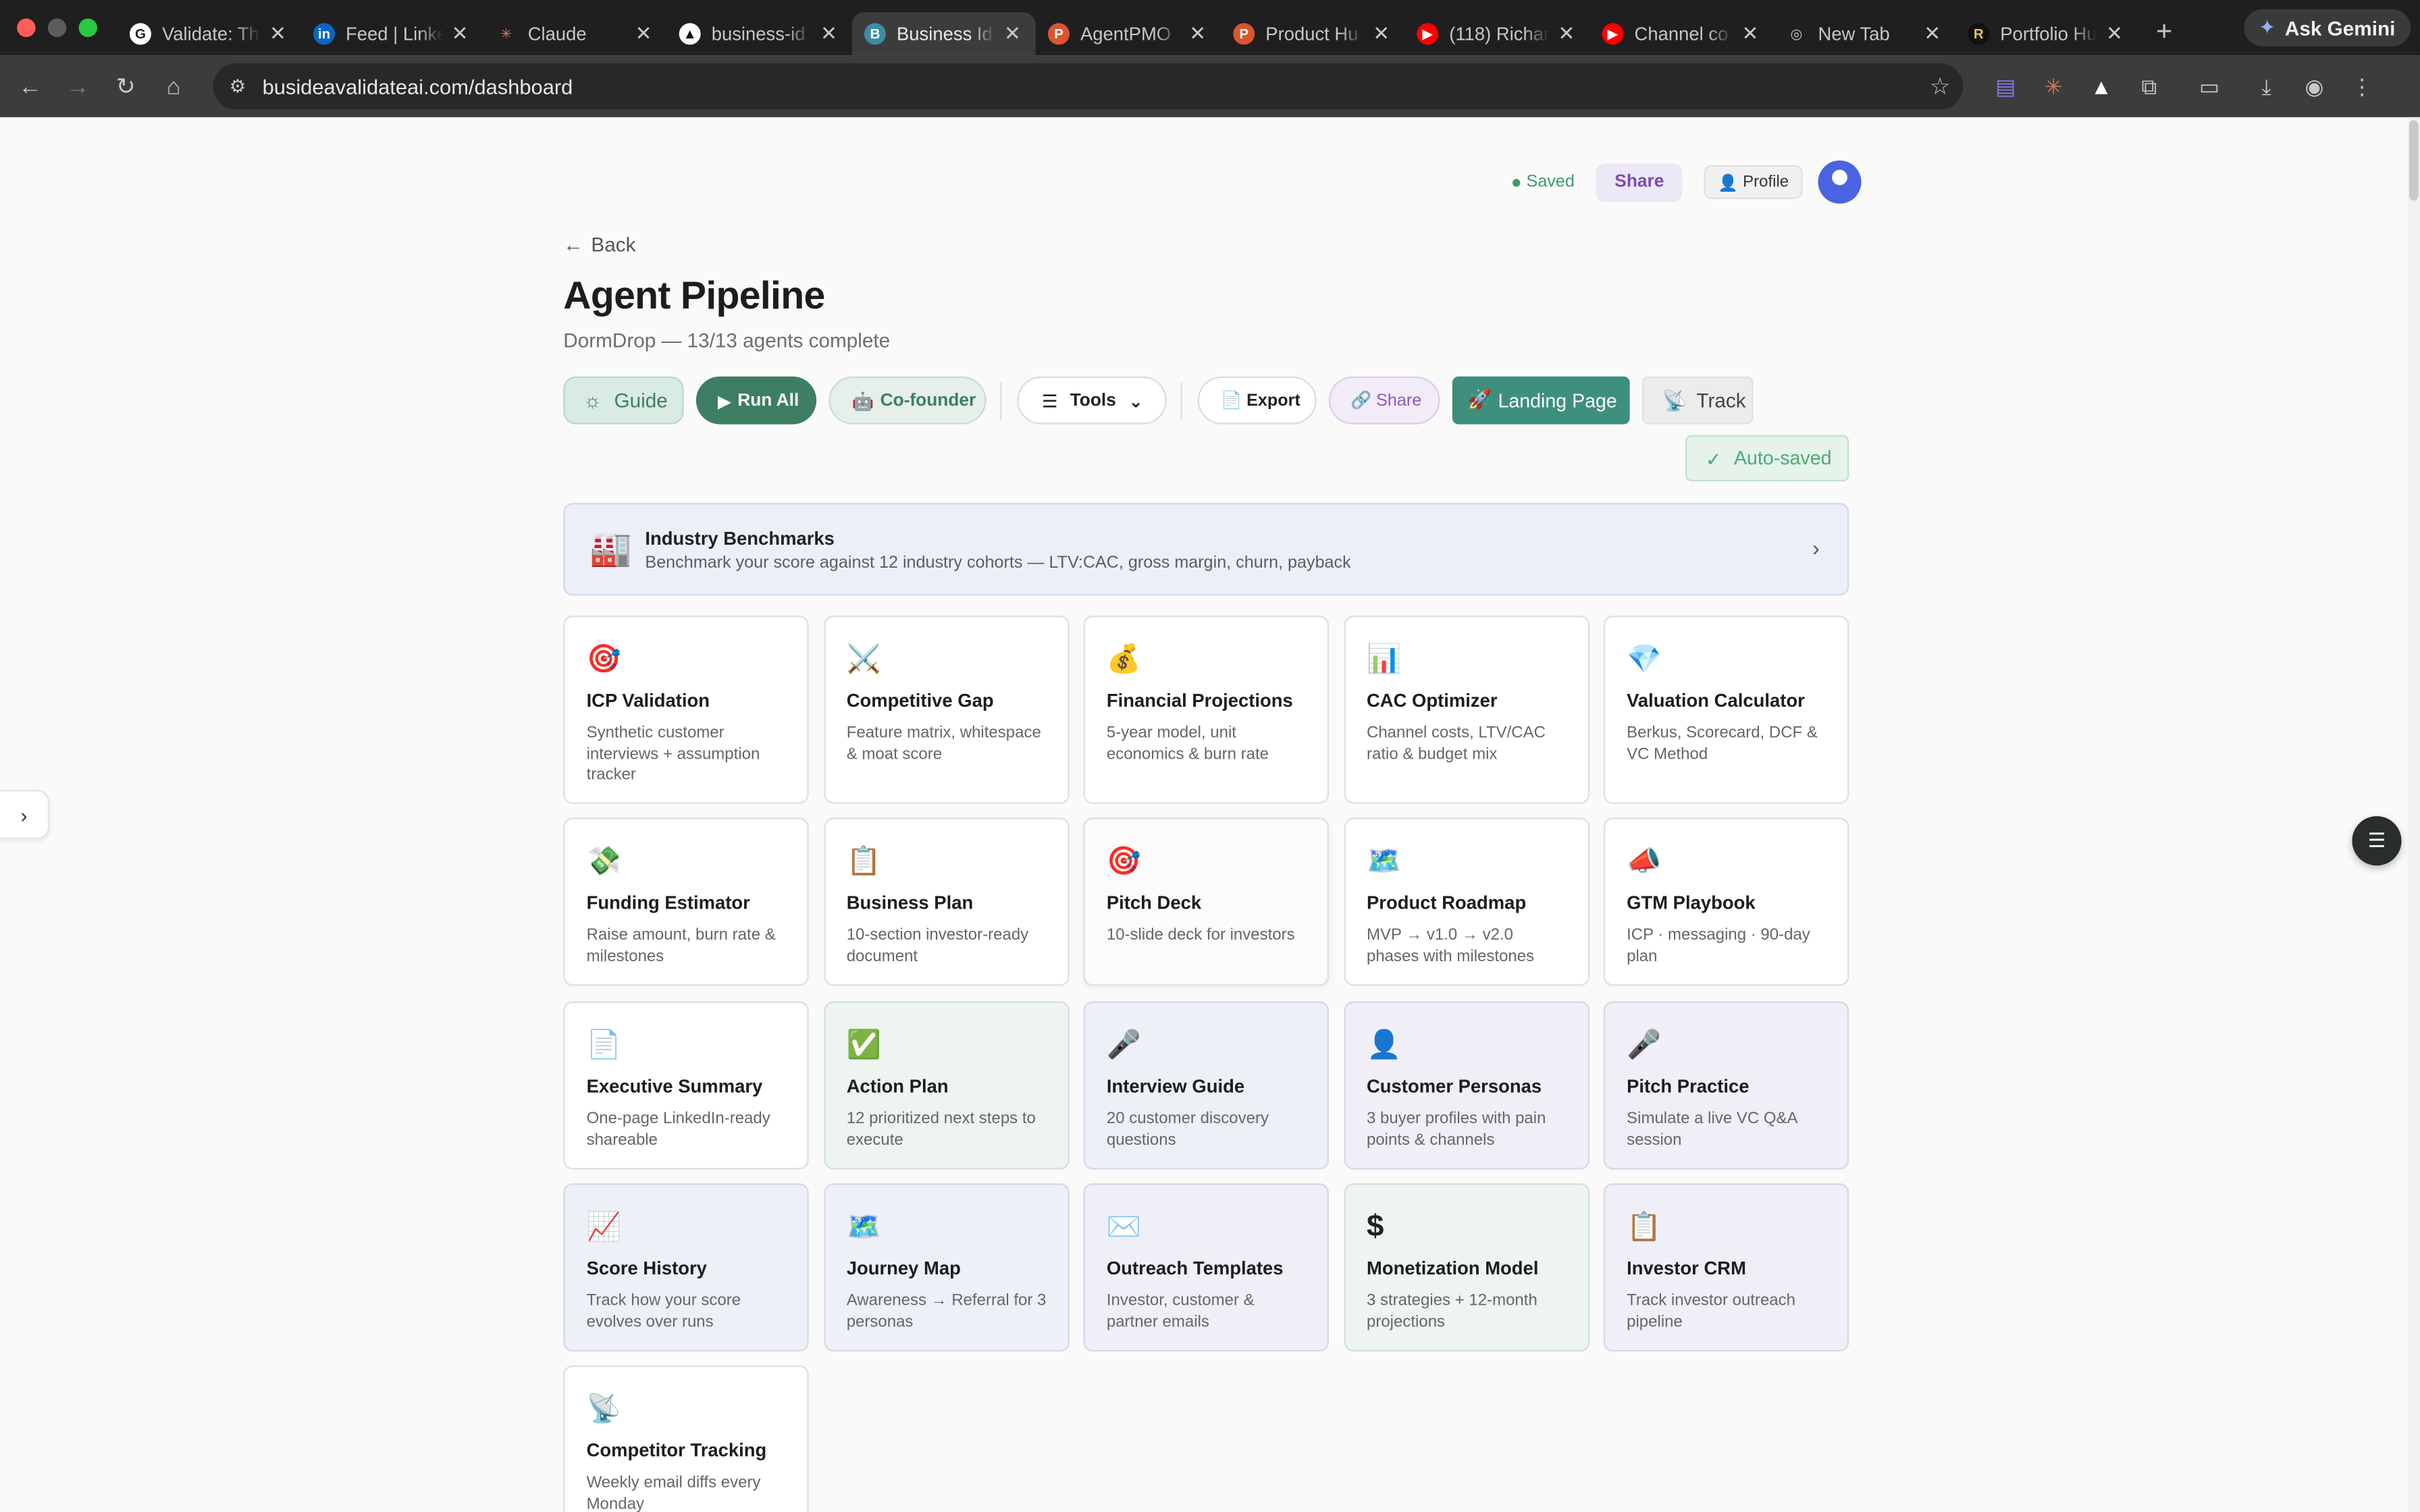  What do you see at coordinates (1639, 183) in the screenshot?
I see `share-button-top: Share` at bounding box center [1639, 183].